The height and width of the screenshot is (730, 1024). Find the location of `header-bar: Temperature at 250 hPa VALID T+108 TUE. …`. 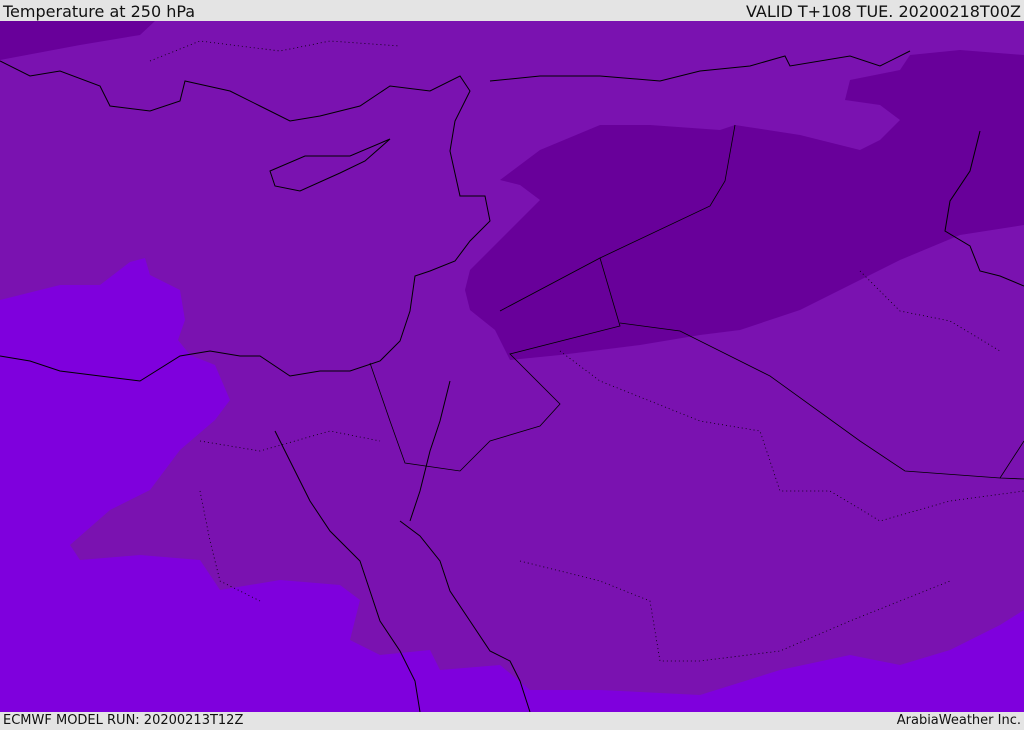

header-bar: Temperature at 250 hPa VALID T+108 TUE. … is located at coordinates (512, 10).